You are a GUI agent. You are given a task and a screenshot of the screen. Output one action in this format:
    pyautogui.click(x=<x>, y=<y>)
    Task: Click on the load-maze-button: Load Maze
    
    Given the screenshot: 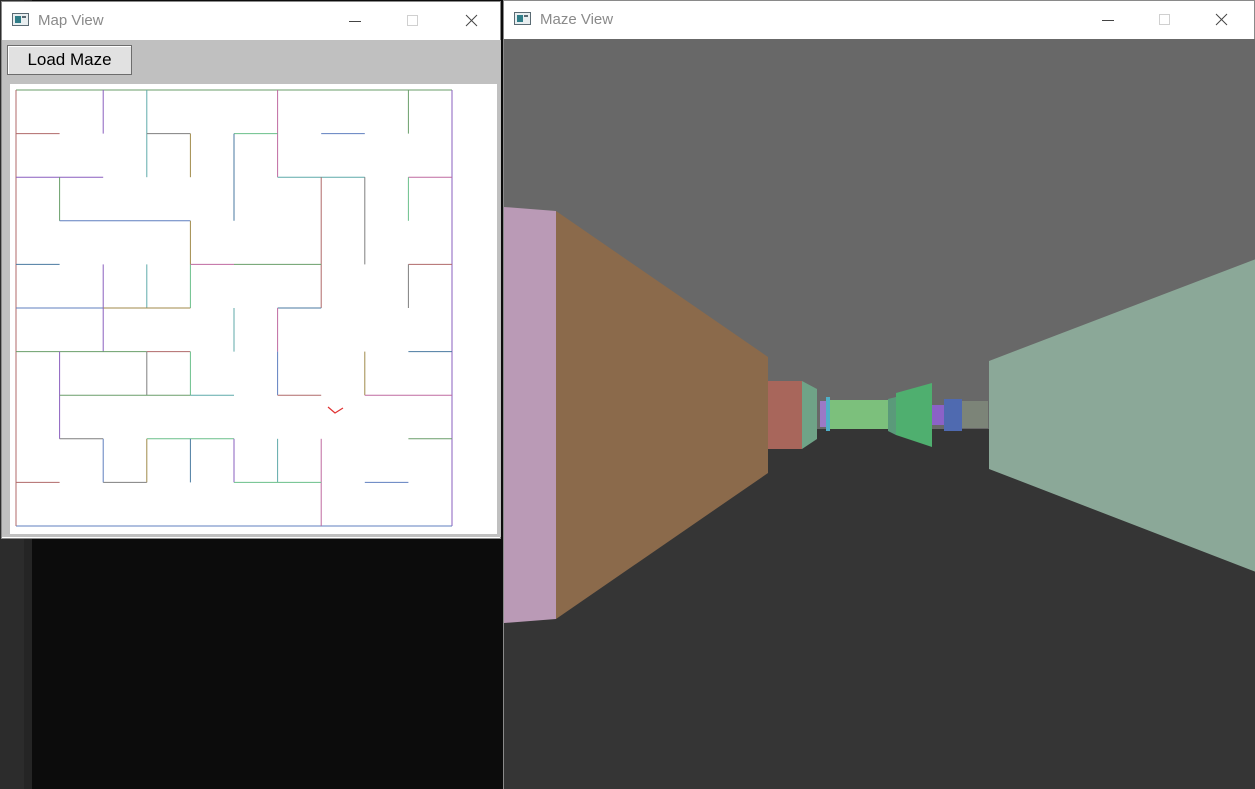 What is the action you would take?
    pyautogui.click(x=69, y=60)
    